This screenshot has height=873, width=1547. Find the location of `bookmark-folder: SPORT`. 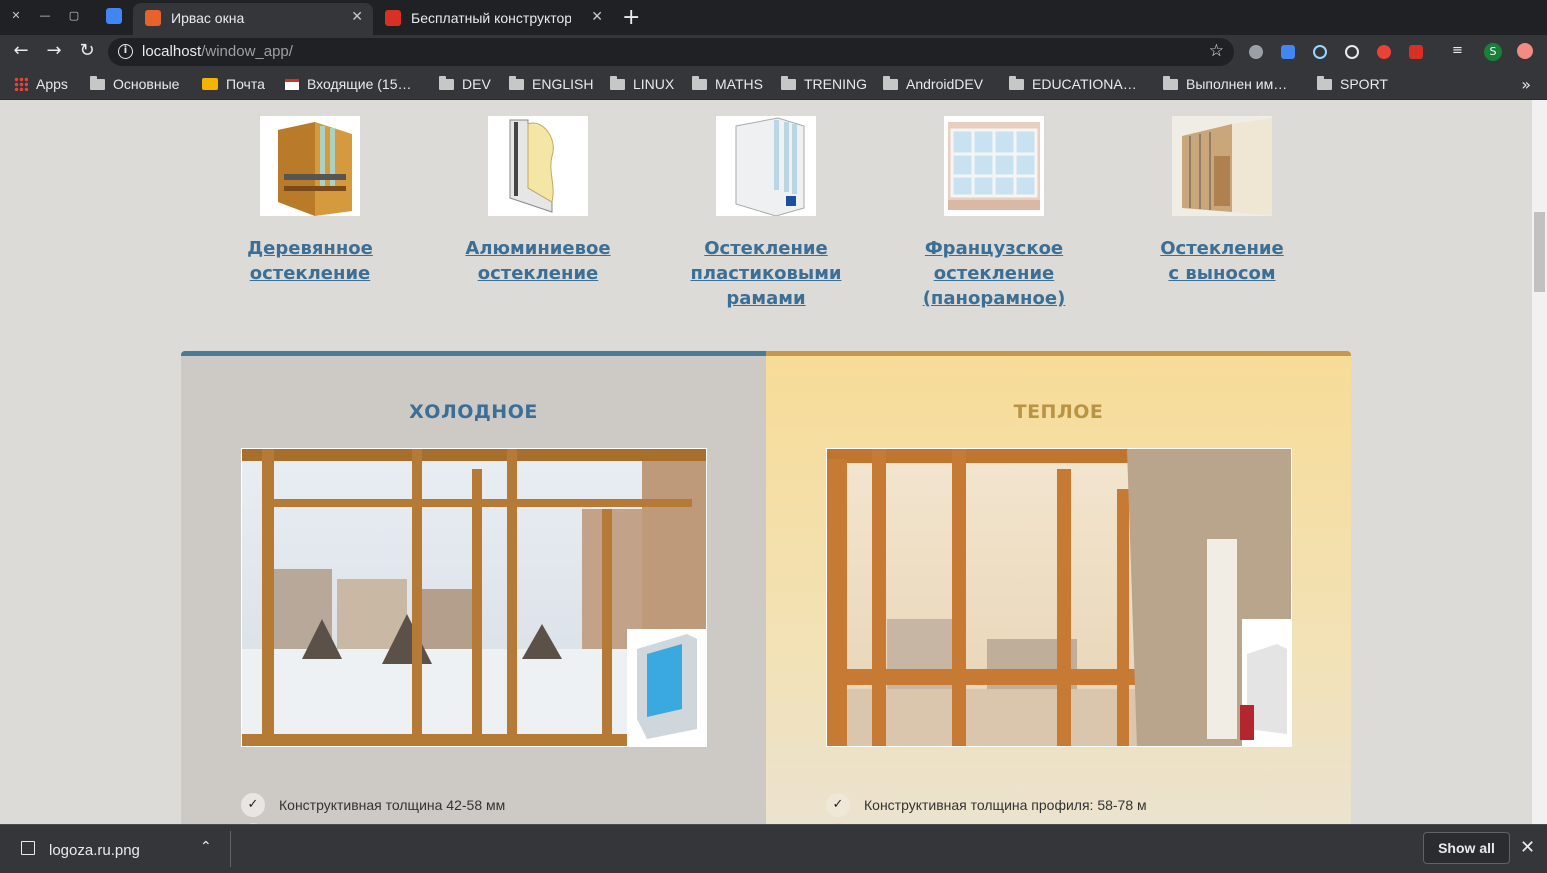

bookmark-folder: SPORT is located at coordinates (1352, 85).